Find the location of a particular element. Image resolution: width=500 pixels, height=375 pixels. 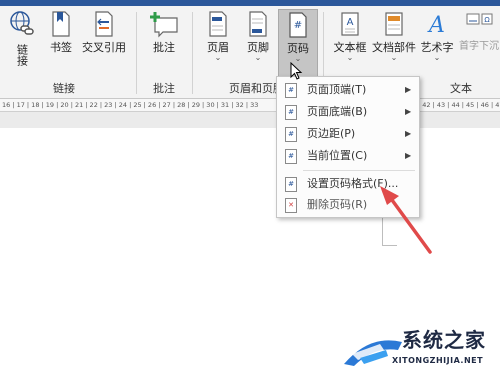

watermark-name: 系统之家 is located at coordinates (444, 340).